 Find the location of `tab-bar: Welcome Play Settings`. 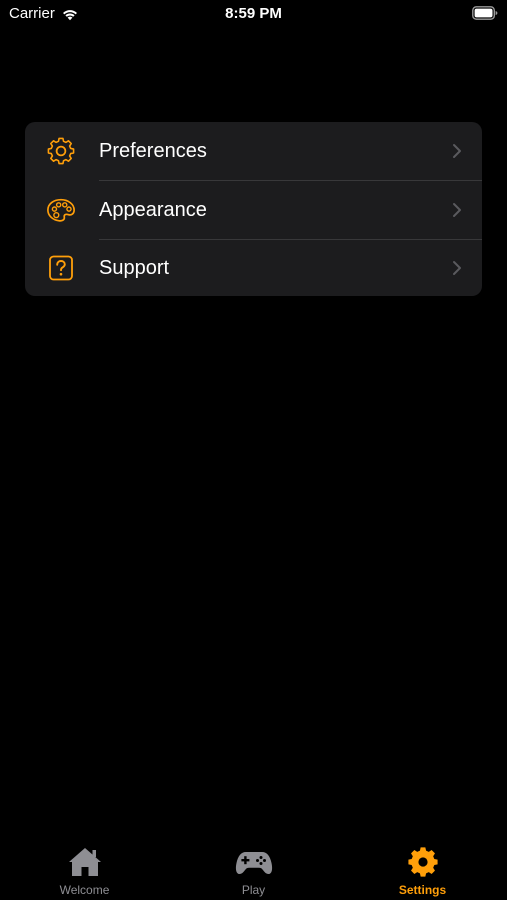

tab-bar: Welcome Play Settings is located at coordinates (253, 870).